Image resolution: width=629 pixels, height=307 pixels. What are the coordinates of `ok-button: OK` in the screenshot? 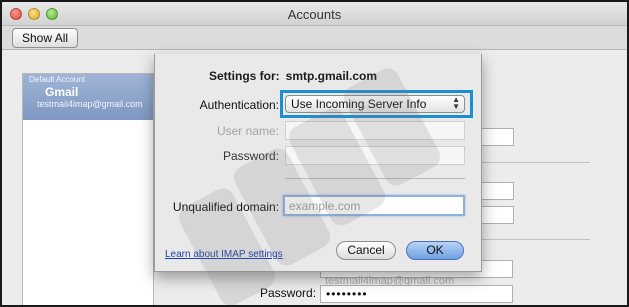 It's located at (435, 250).